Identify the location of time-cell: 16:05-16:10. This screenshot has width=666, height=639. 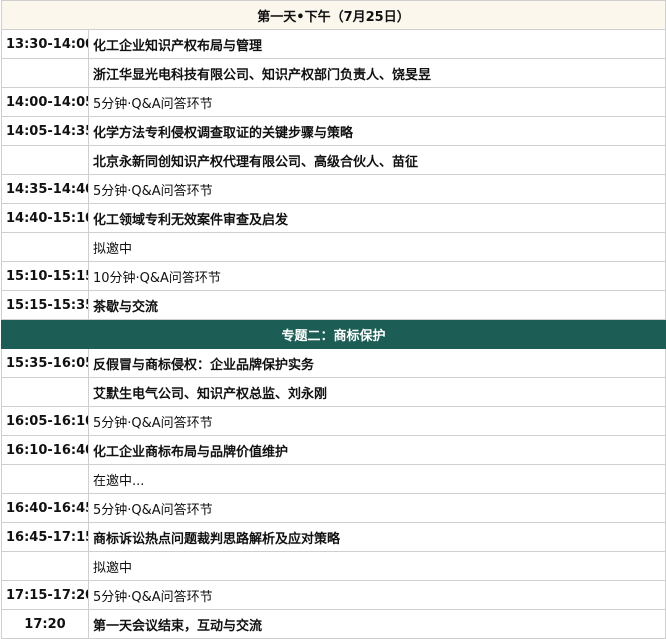
(45, 421).